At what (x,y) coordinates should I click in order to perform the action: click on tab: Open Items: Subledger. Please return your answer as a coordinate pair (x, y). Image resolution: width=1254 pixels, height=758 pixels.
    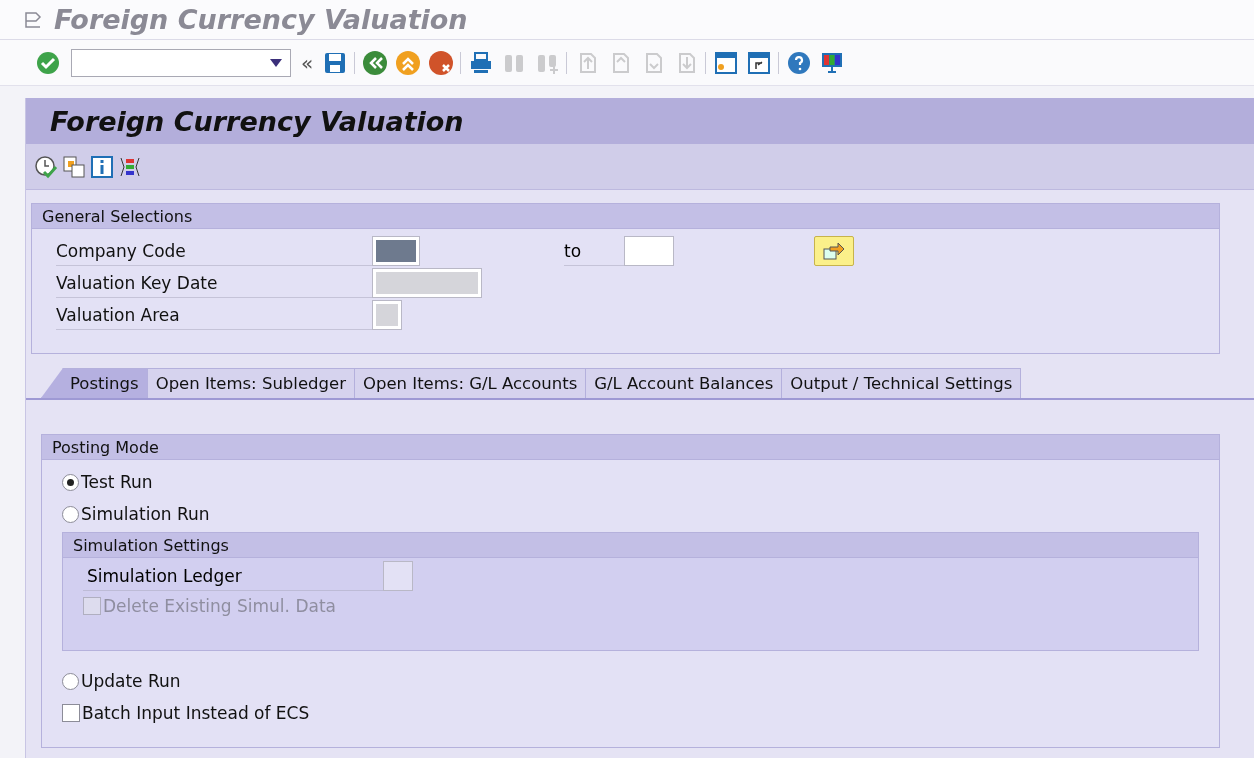
    Looking at the image, I should click on (250, 383).